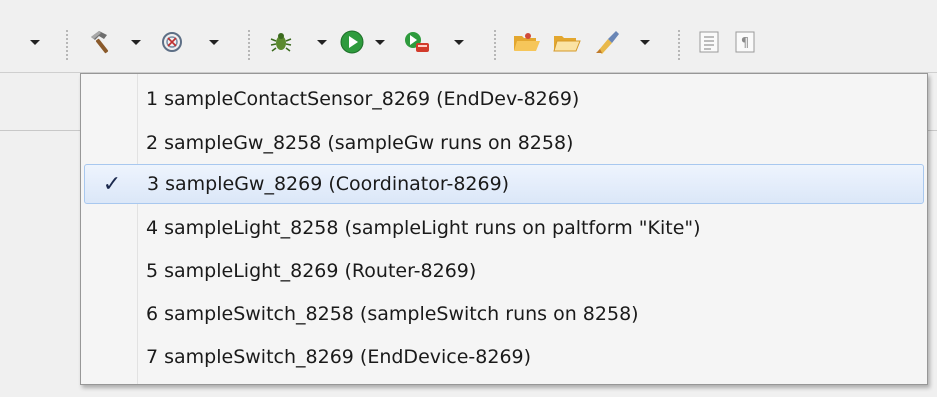 The height and width of the screenshot is (397, 937). What do you see at coordinates (311, 271) in the screenshot?
I see `menu-item-label: 5 sampleLight_8269 (Router-8269)` at bounding box center [311, 271].